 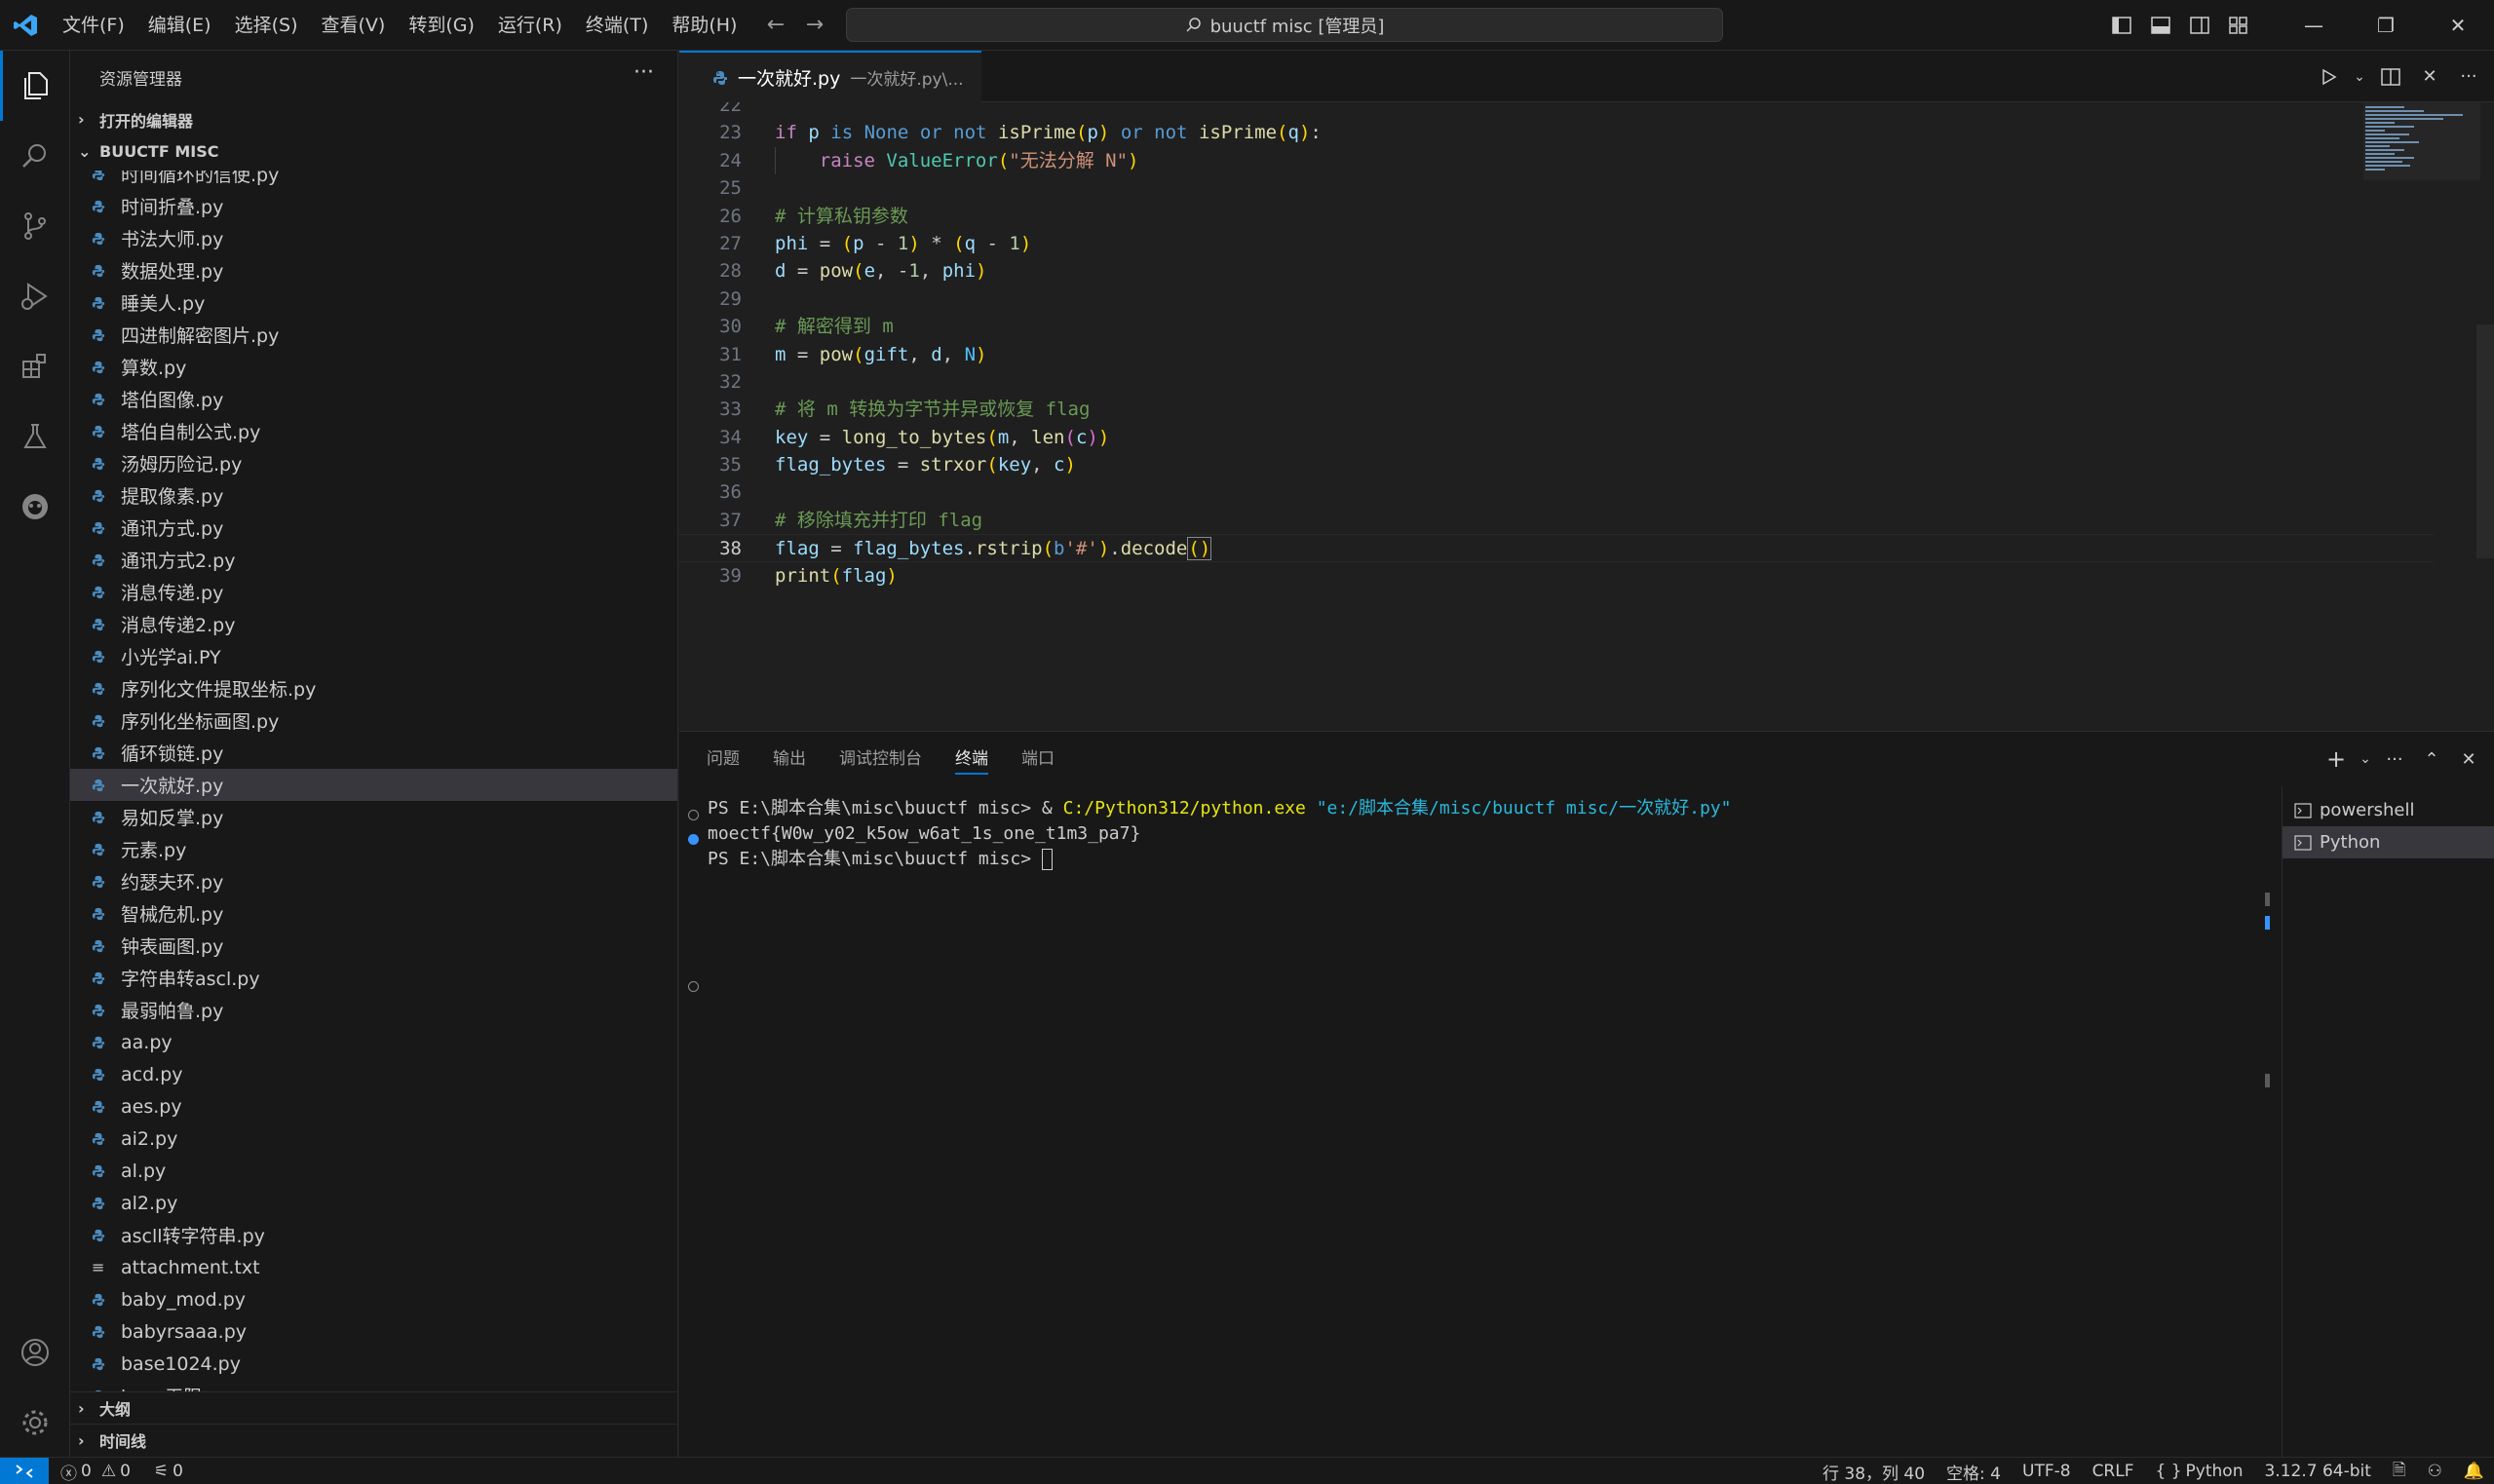 I want to click on file-item: 塔伯自制公式.py, so click(x=373, y=431).